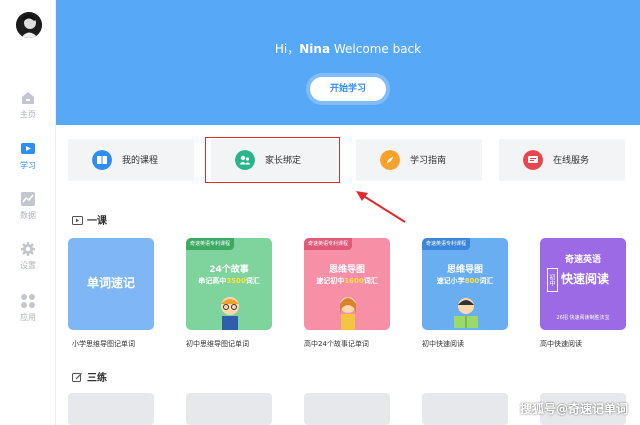  I want to click on card-label: 学习指南, so click(428, 161).